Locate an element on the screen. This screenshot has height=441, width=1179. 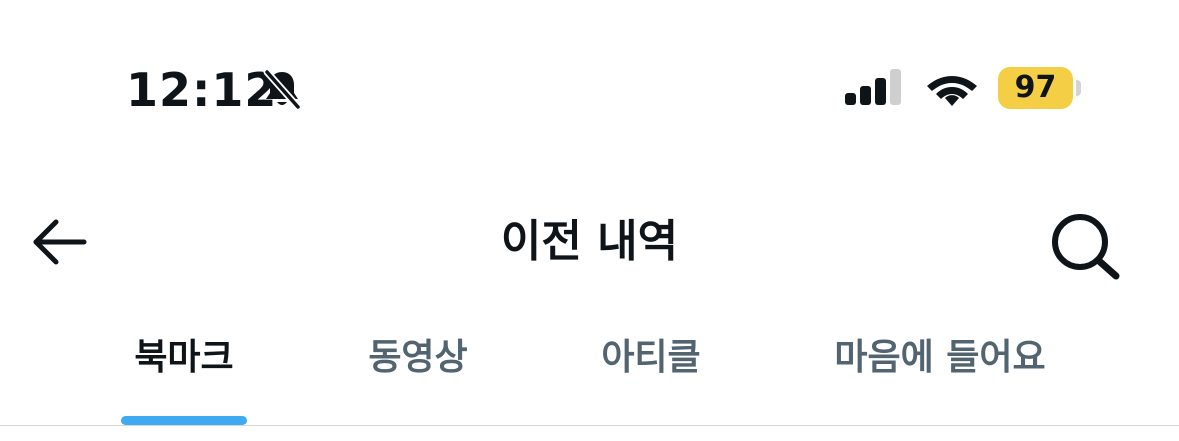
tab-label: 북마크 is located at coordinates (184, 357).